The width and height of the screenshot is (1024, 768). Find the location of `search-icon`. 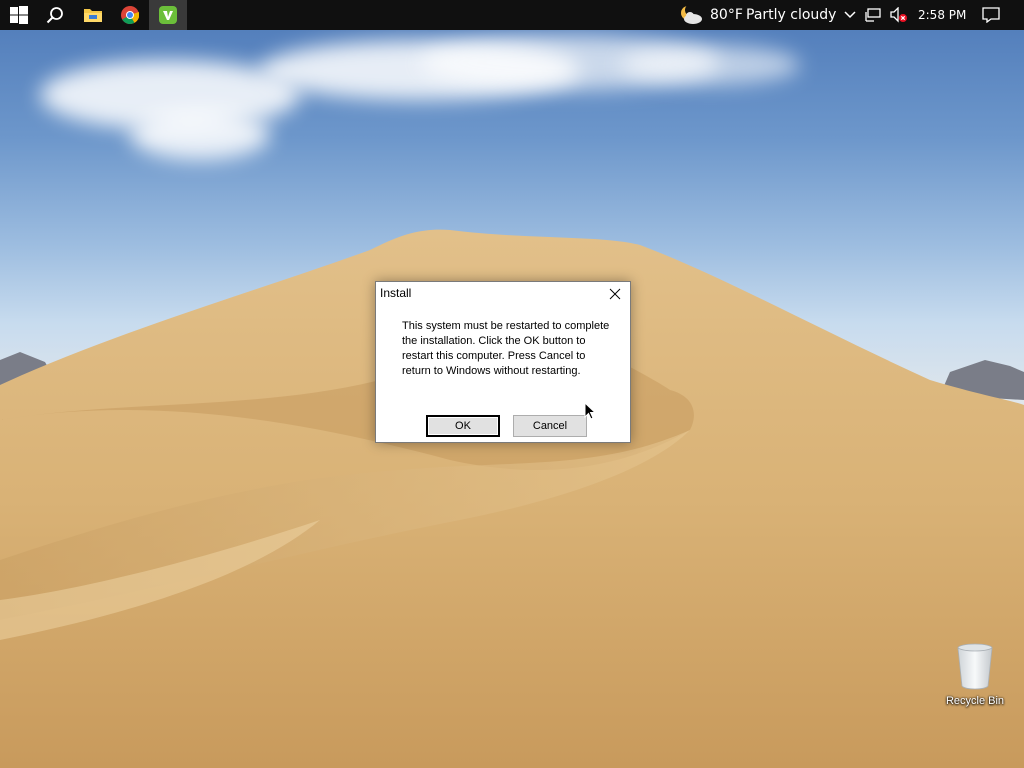

search-icon is located at coordinates (54, 15).